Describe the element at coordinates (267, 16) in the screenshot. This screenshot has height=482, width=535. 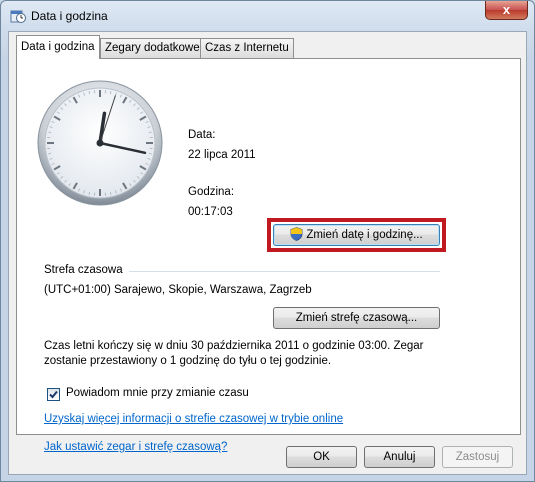
I see `title-bar: Data i godzina x` at that location.